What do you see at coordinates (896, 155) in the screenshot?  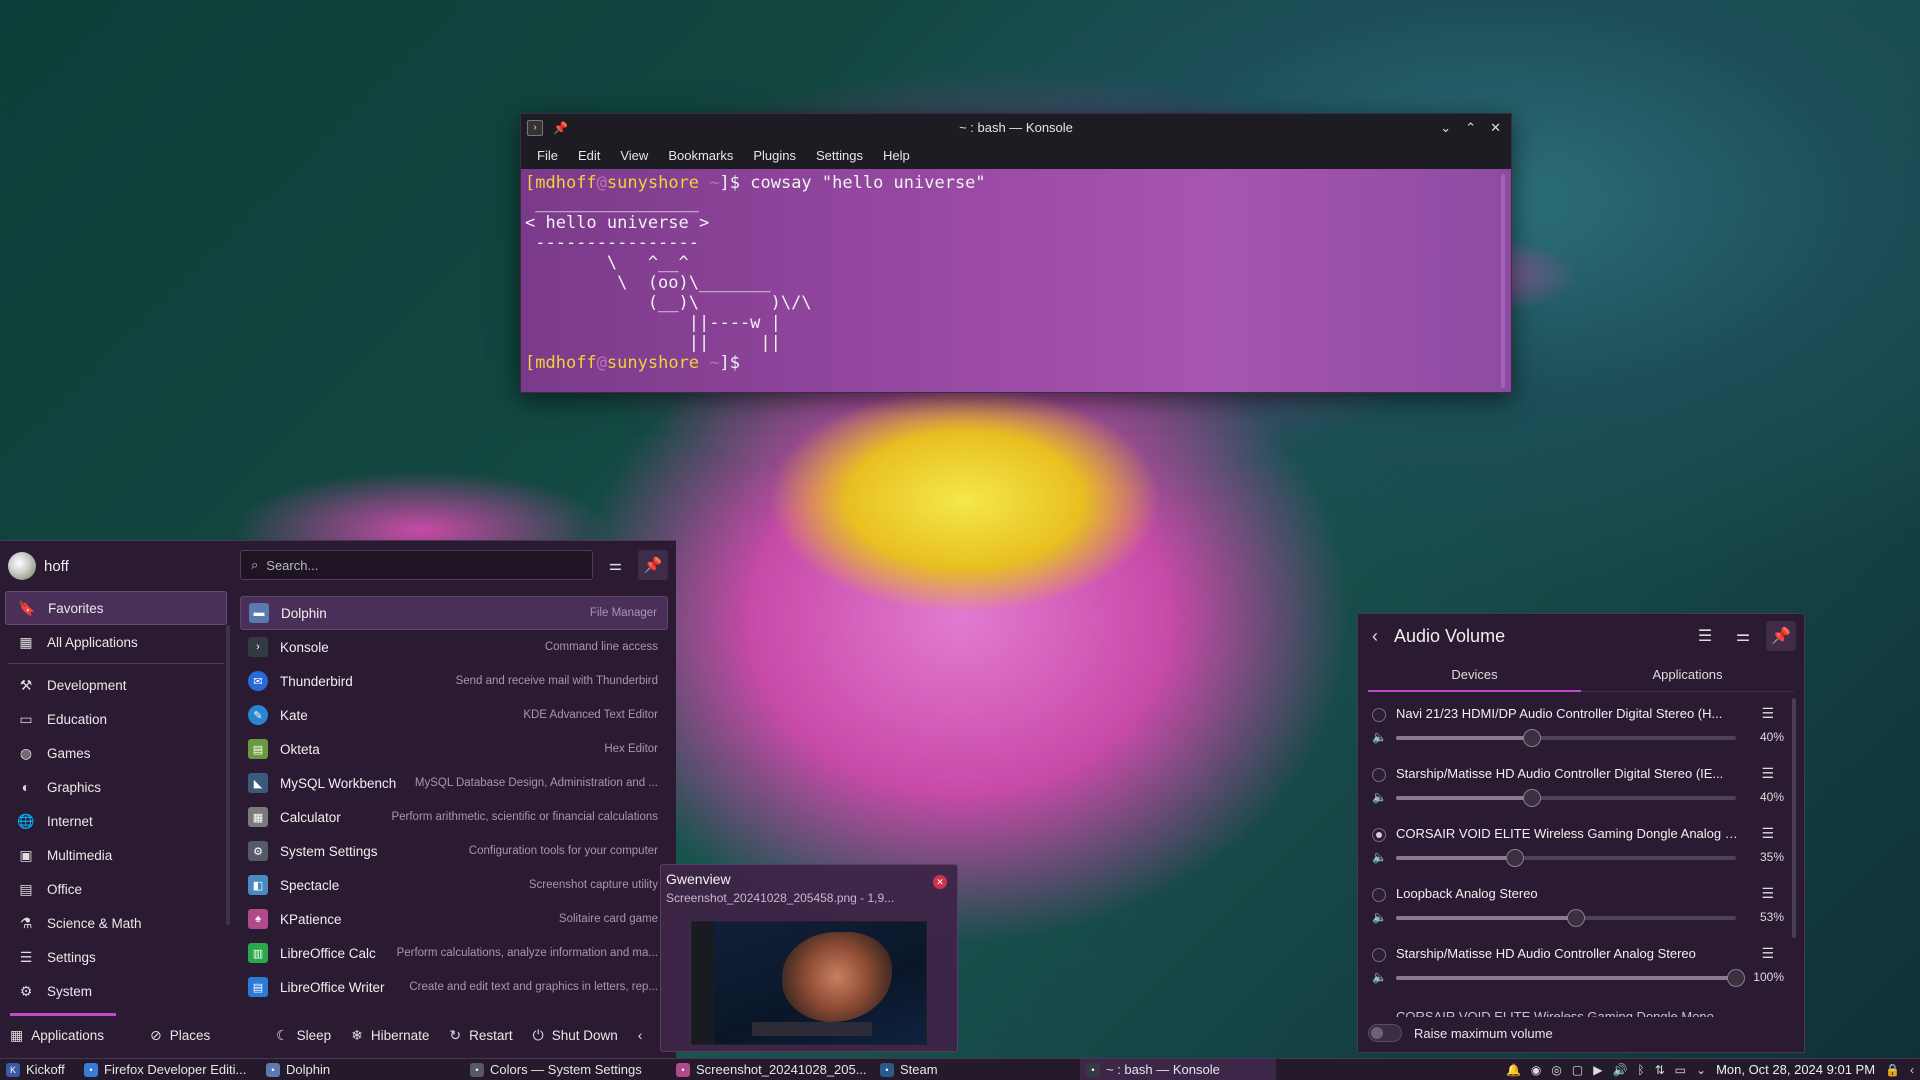 I see `menu-help: Help` at bounding box center [896, 155].